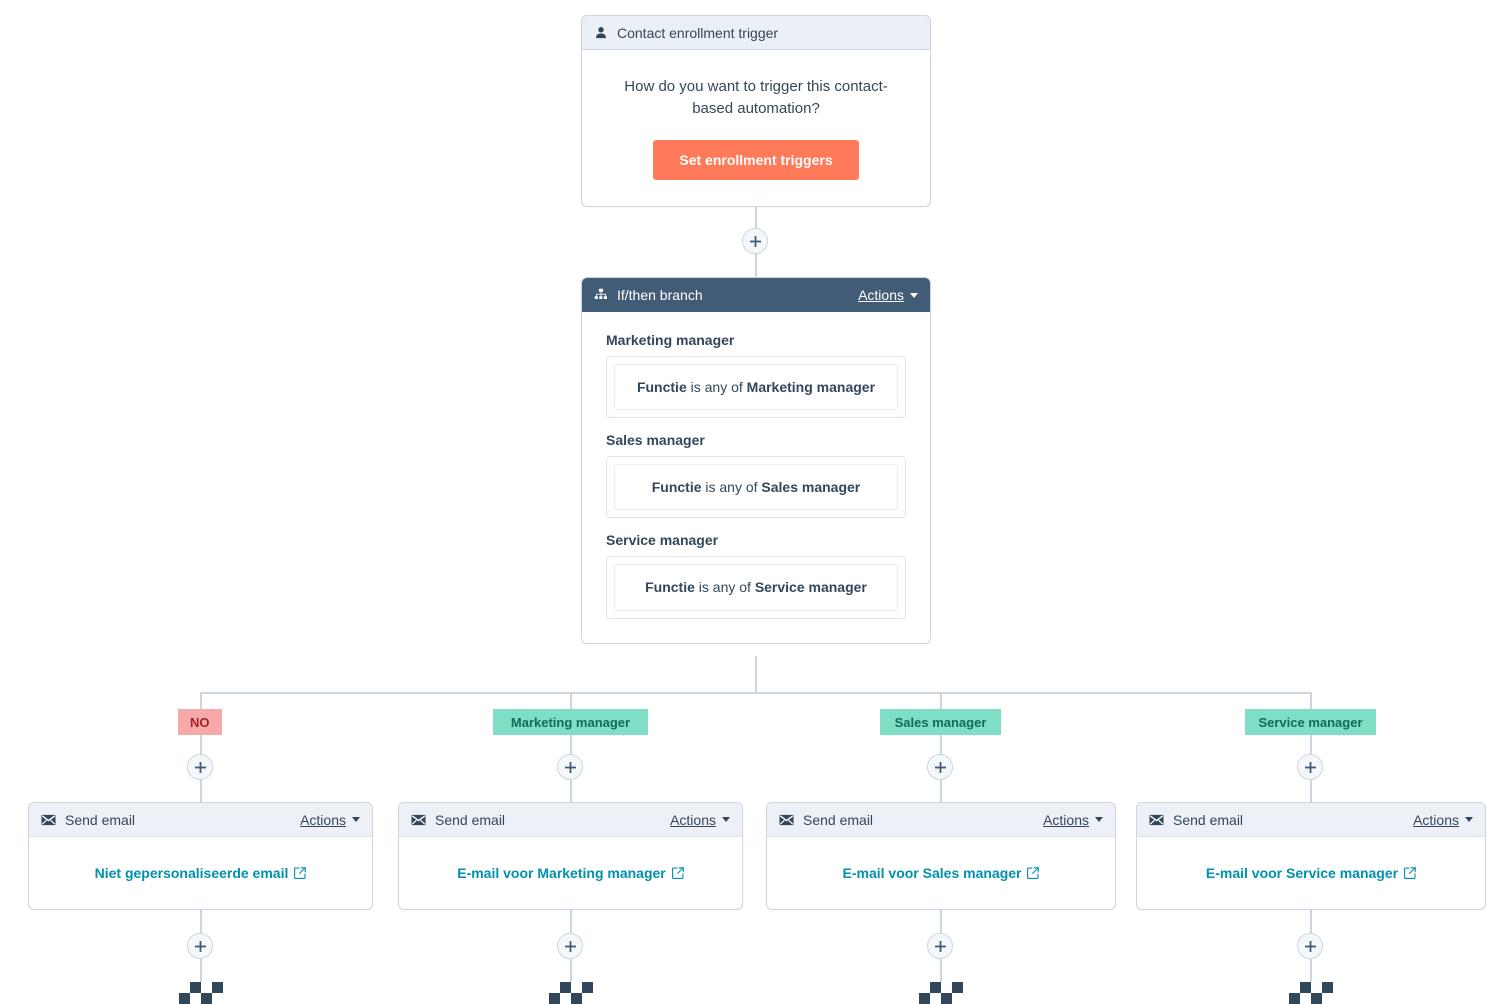 This screenshot has width=1496, height=1004. What do you see at coordinates (1311, 791) in the screenshot?
I see `connector-line-plus-to-email-service` at bounding box center [1311, 791].